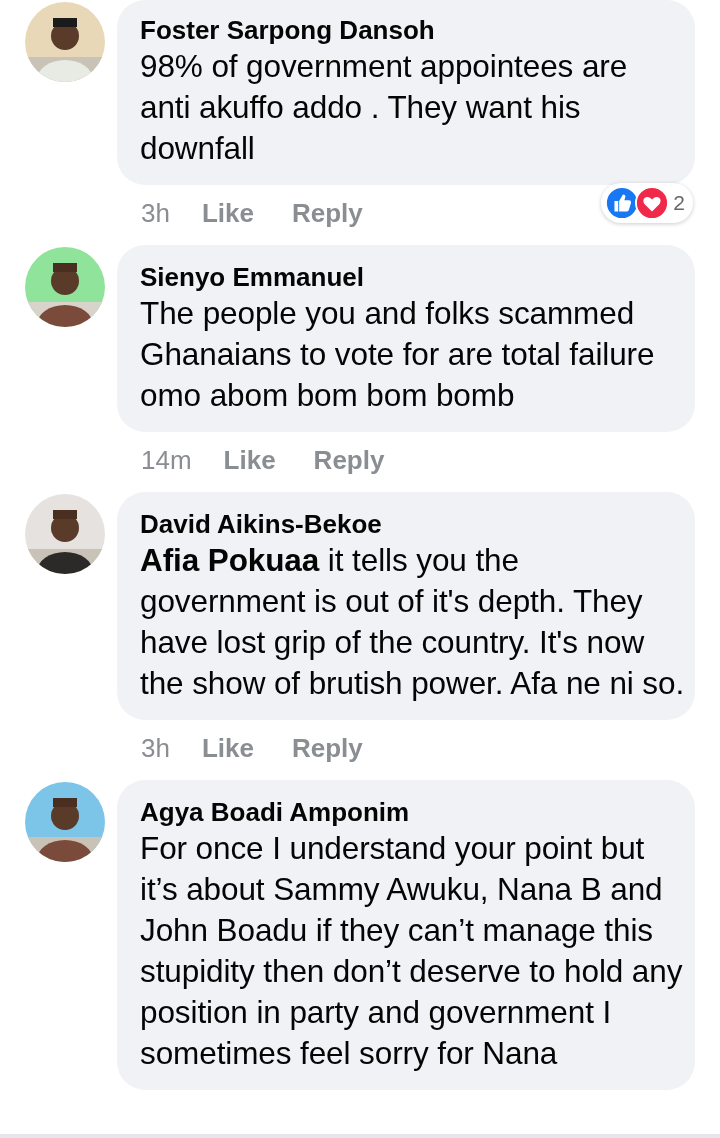  Describe the element at coordinates (412, 622) in the screenshot. I see `comment-text: Afia Pokuaa it tells you the government is out of it's depth. They have lost grip of the country. It's now the show of brutish power. Afa ne ni so.` at that location.